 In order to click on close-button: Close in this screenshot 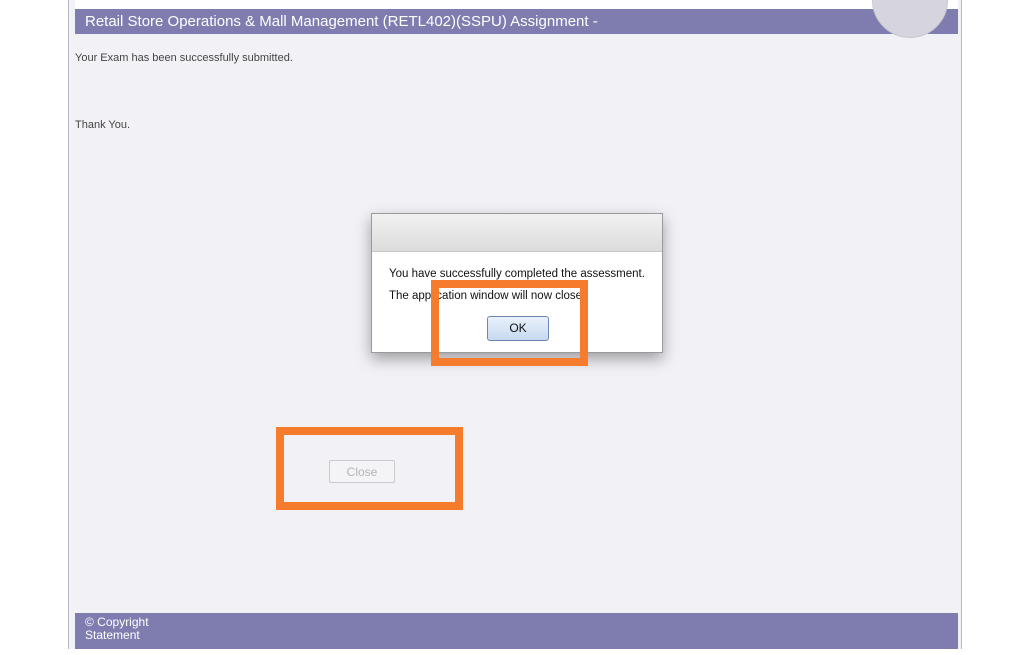, I will do `click(362, 471)`.